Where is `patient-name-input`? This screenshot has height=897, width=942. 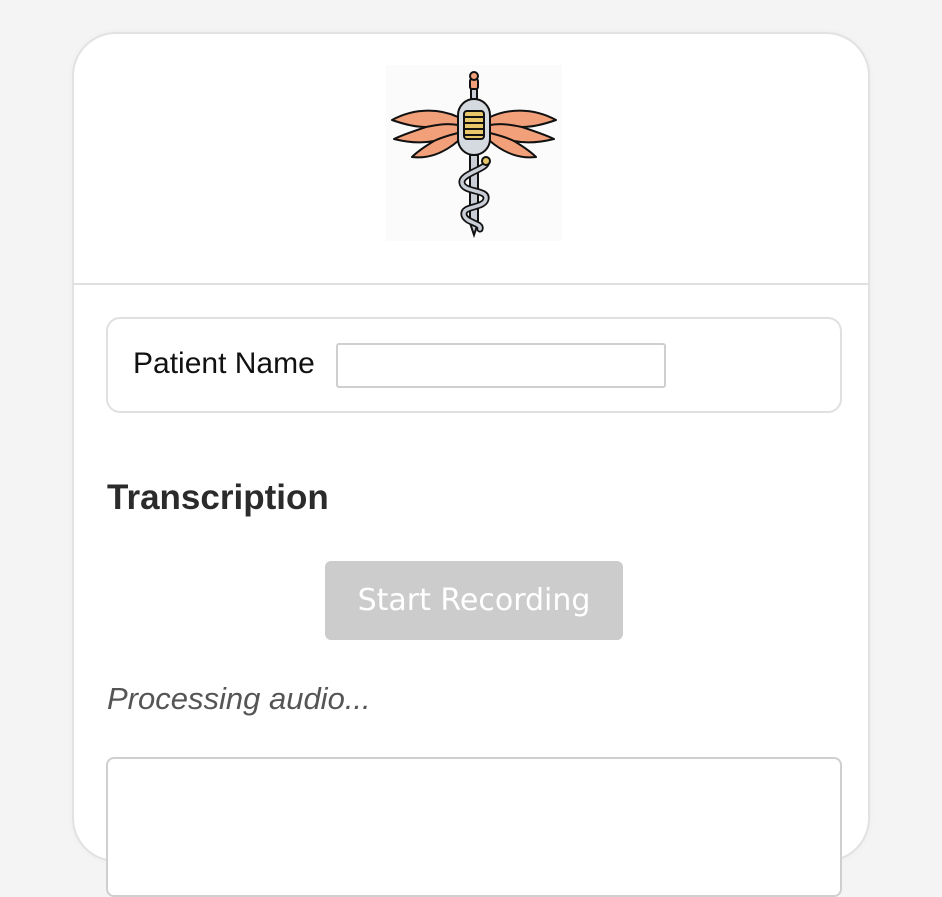 patient-name-input is located at coordinates (501, 365).